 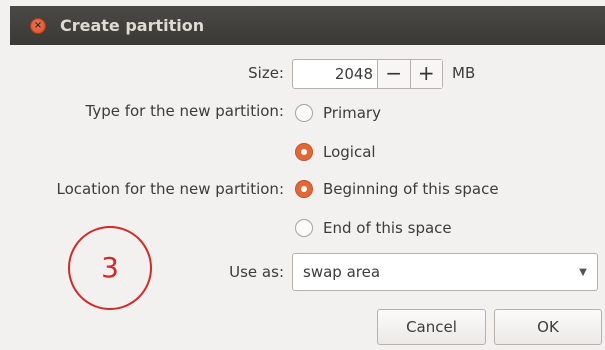 What do you see at coordinates (307, 25) in the screenshot?
I see `title-bar: × Create partition` at bounding box center [307, 25].